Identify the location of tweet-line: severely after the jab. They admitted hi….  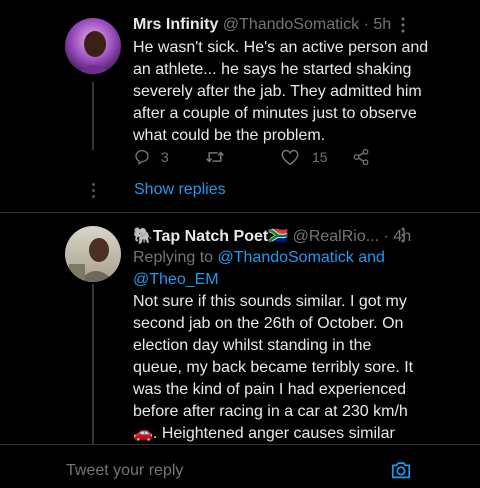
(277, 91).